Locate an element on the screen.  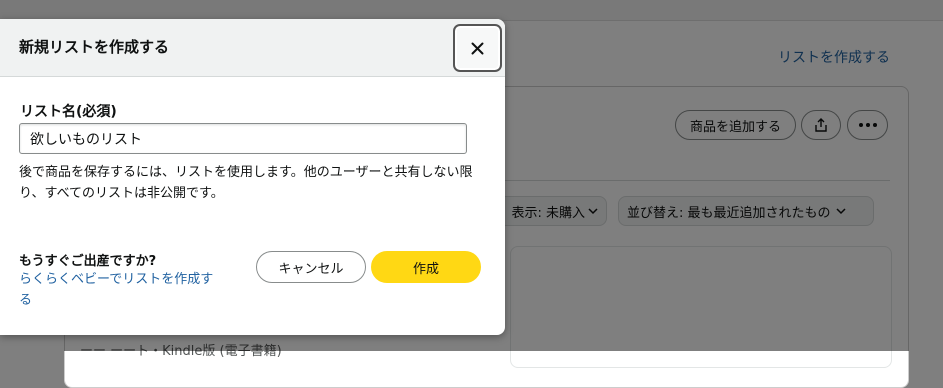
baby-registry-link: らくらくベビーでリストを作成する is located at coordinates (119, 290).